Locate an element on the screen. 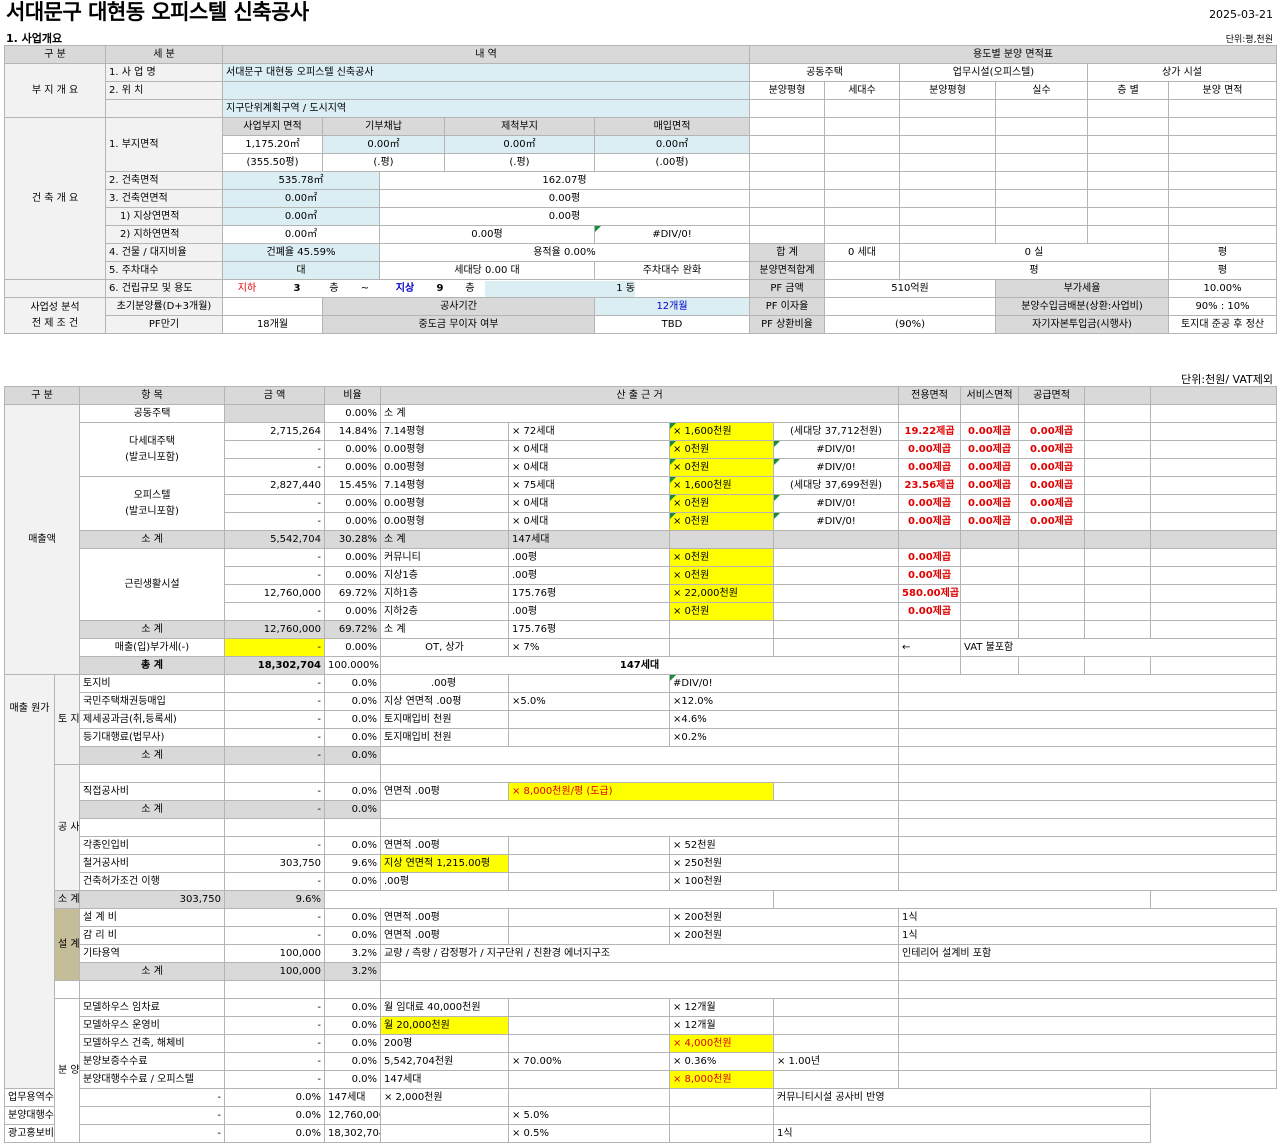 The width and height of the screenshot is (1279, 1143). jik-s-amount: - is located at coordinates (274, 809).